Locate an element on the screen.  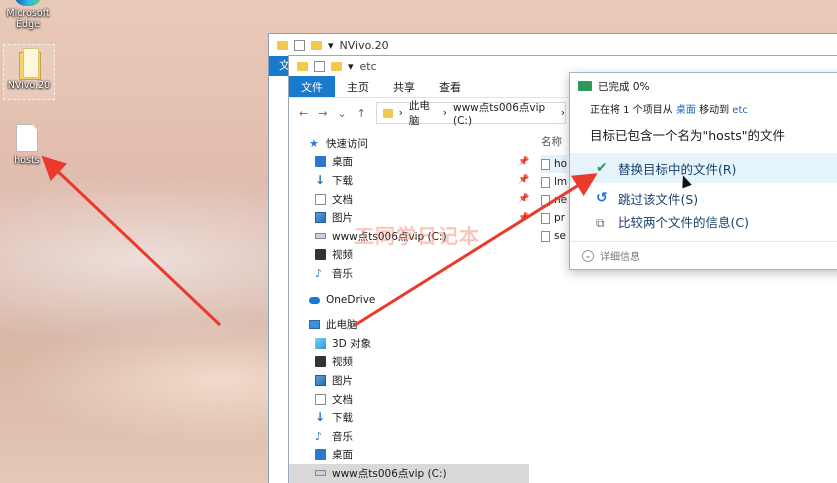
cube-icon is located at coordinates (320, 343).